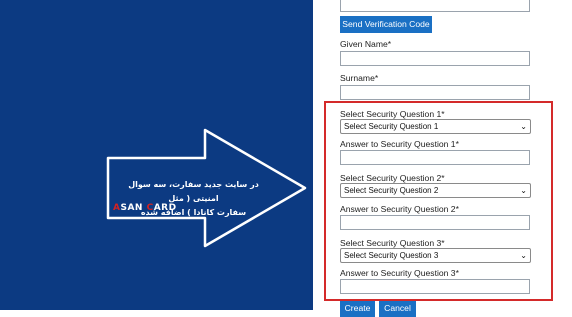 This screenshot has width=572, height=317. Describe the element at coordinates (366, 44) in the screenshot. I see `given-name-label: Given Name*` at that location.